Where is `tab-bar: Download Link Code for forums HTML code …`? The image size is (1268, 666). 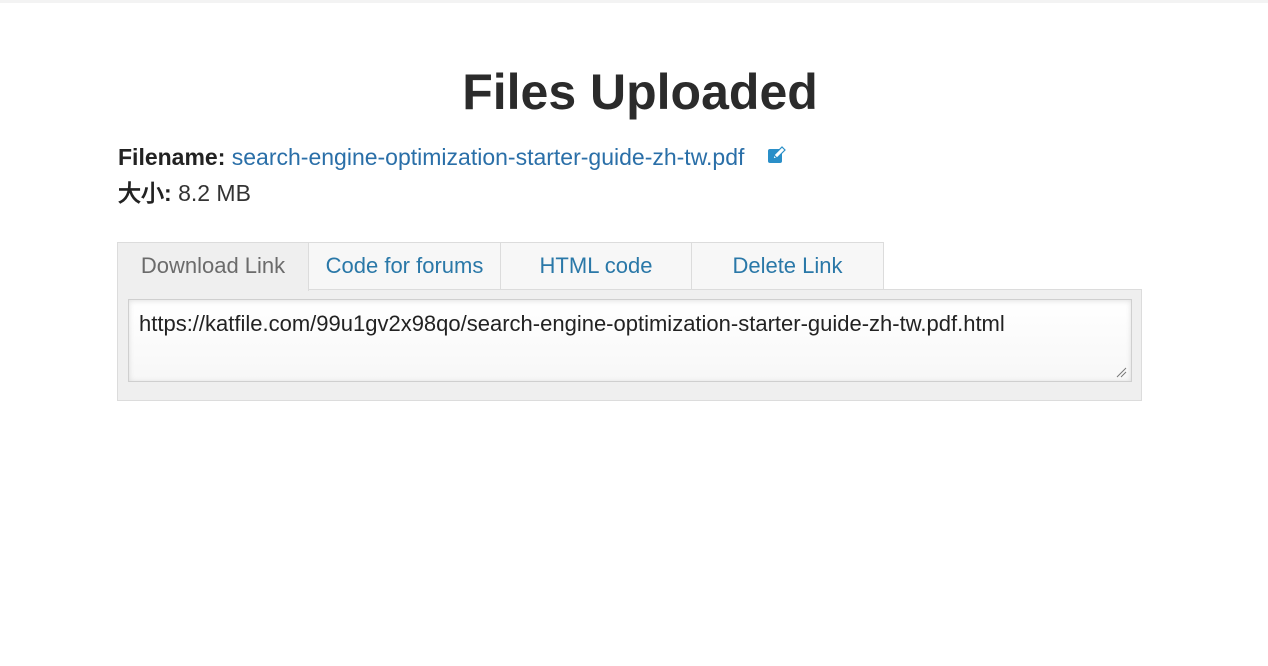 tab-bar: Download Link Code for forums HTML code … is located at coordinates (500, 266).